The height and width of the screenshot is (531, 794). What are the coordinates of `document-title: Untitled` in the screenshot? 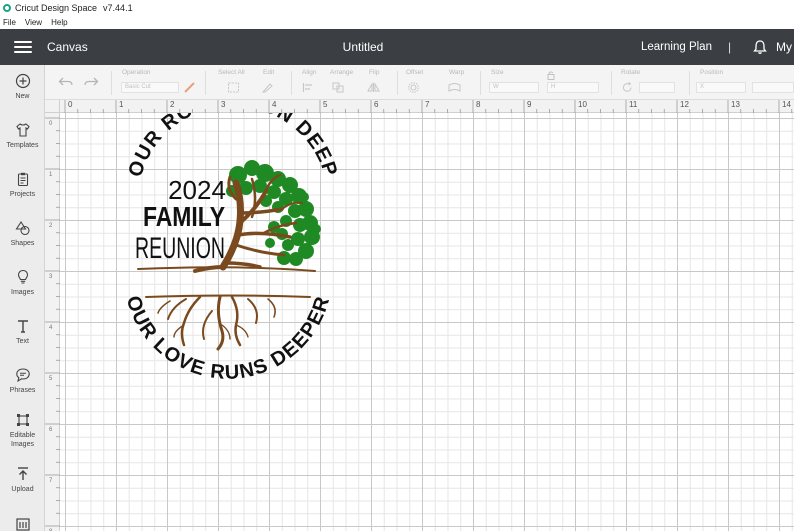 It's located at (363, 47).